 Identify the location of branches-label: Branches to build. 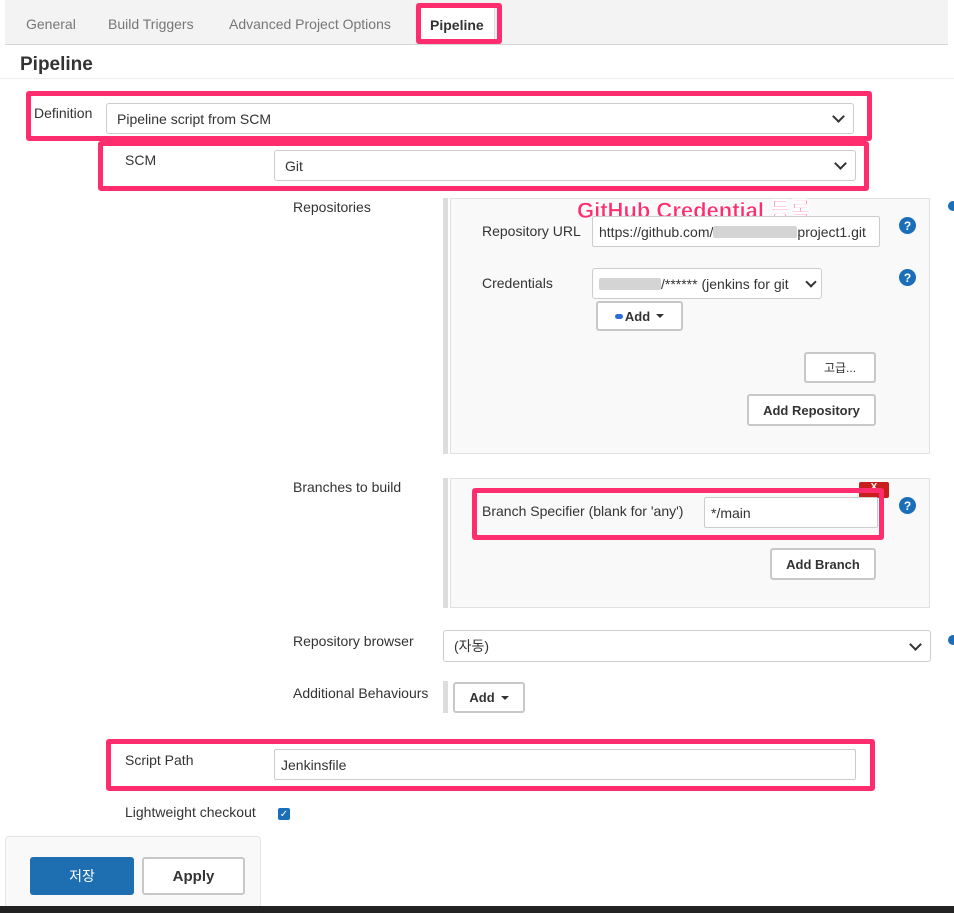
(347, 487).